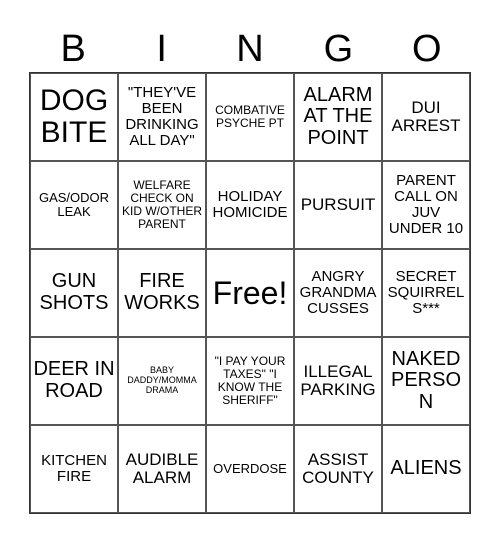 This screenshot has width=500, height=544. What do you see at coordinates (162, 469) in the screenshot?
I see `bingo-cell: AUDIBLE ALARM` at bounding box center [162, 469].